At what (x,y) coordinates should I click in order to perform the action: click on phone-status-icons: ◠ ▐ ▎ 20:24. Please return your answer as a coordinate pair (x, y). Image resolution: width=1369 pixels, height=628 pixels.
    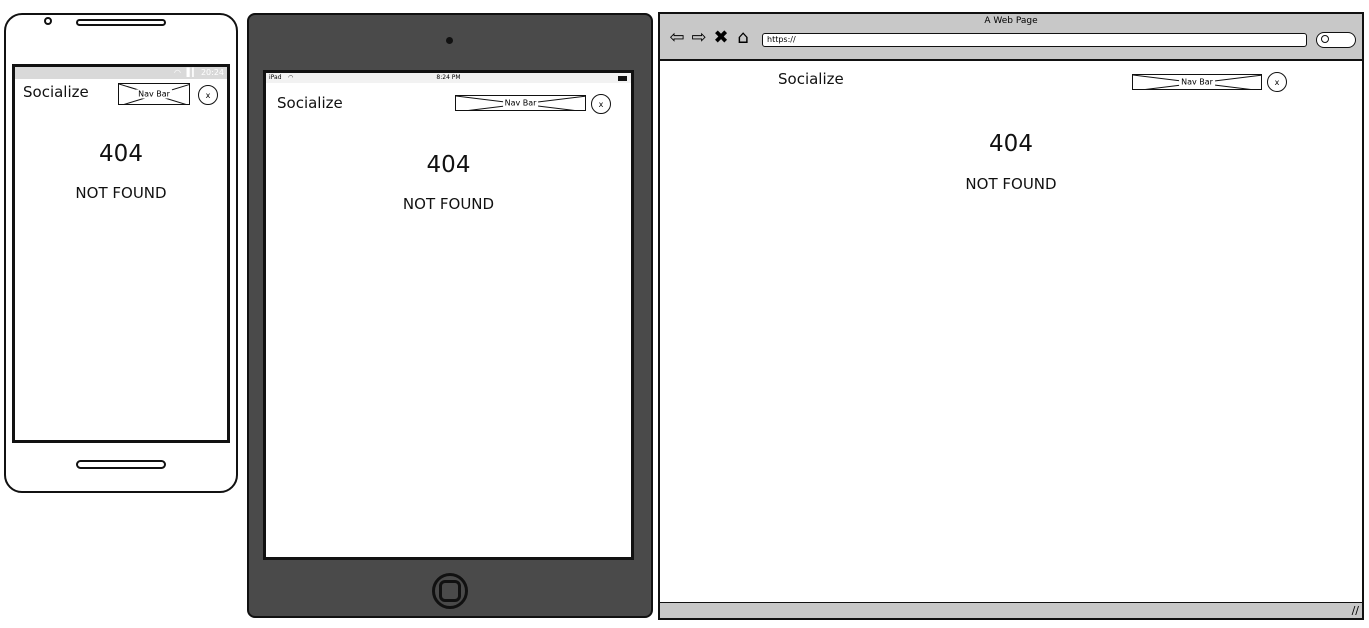
    Looking at the image, I should click on (199, 73).